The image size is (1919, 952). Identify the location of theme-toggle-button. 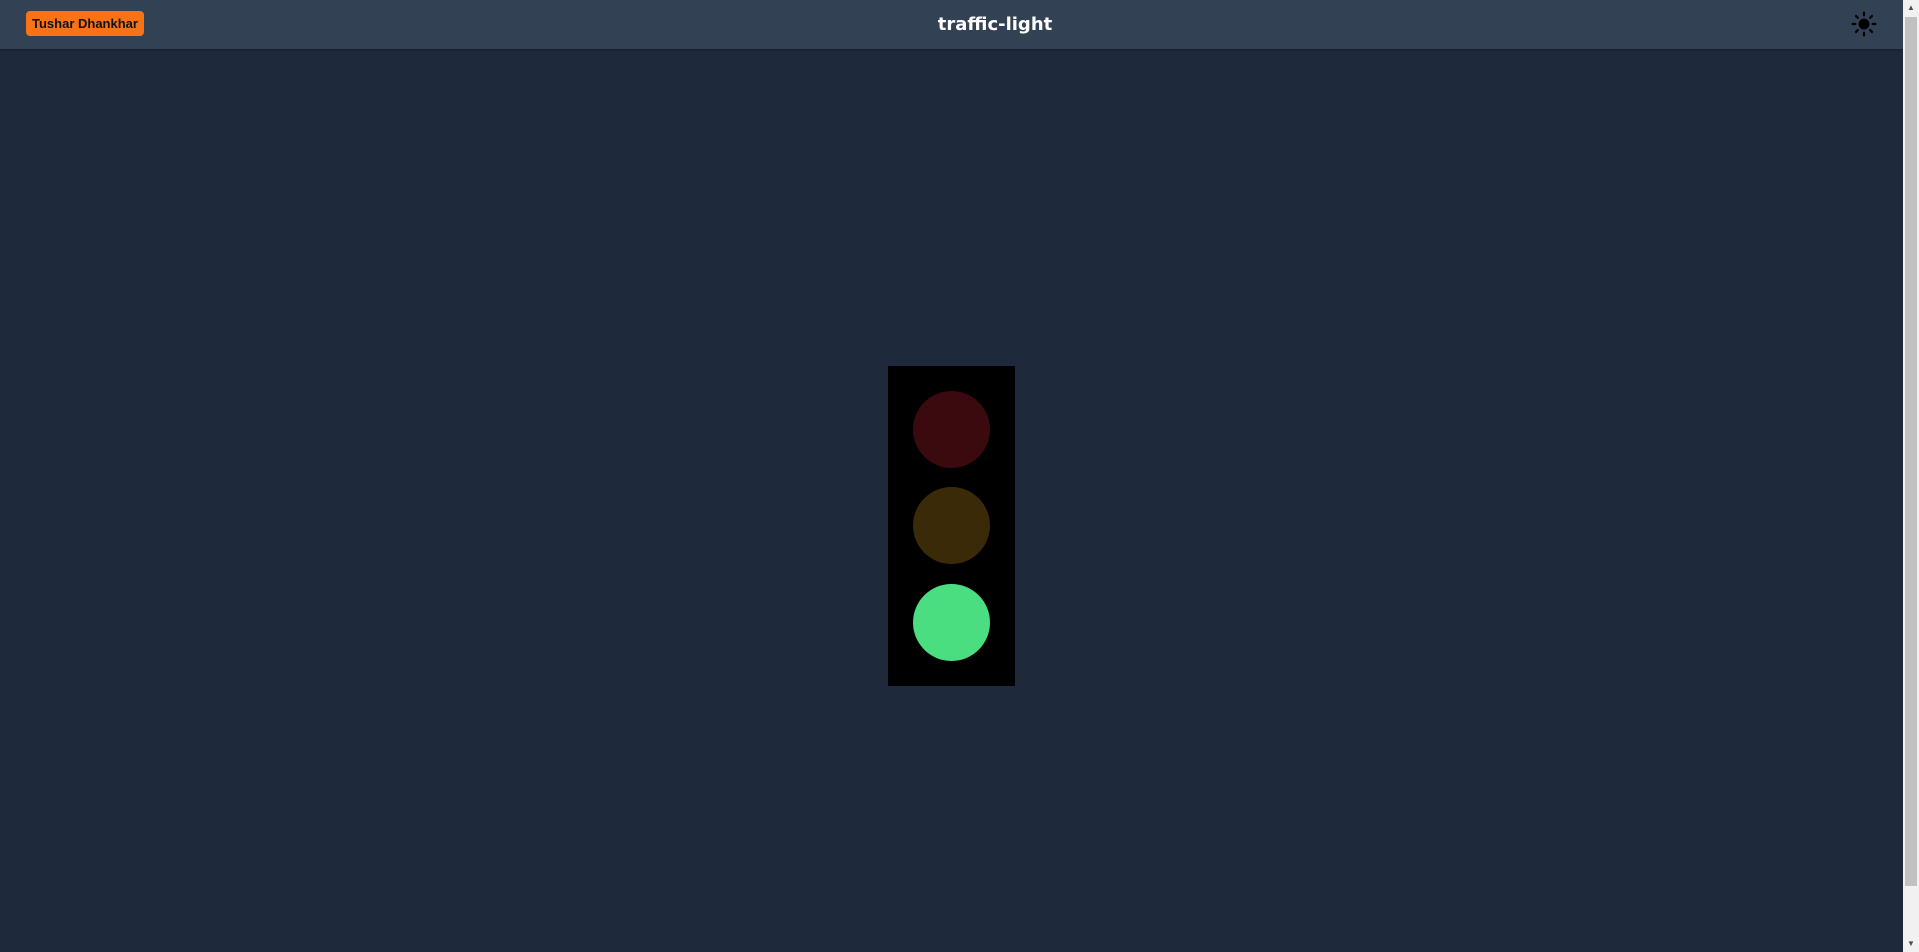
(1864, 24).